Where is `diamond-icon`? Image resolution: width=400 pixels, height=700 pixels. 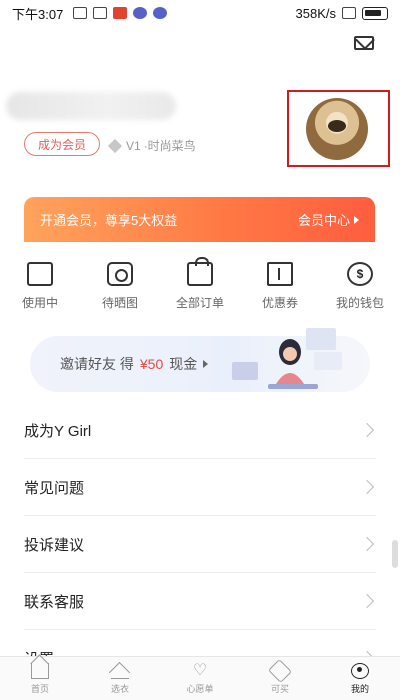
diamond-icon is located at coordinates (115, 145).